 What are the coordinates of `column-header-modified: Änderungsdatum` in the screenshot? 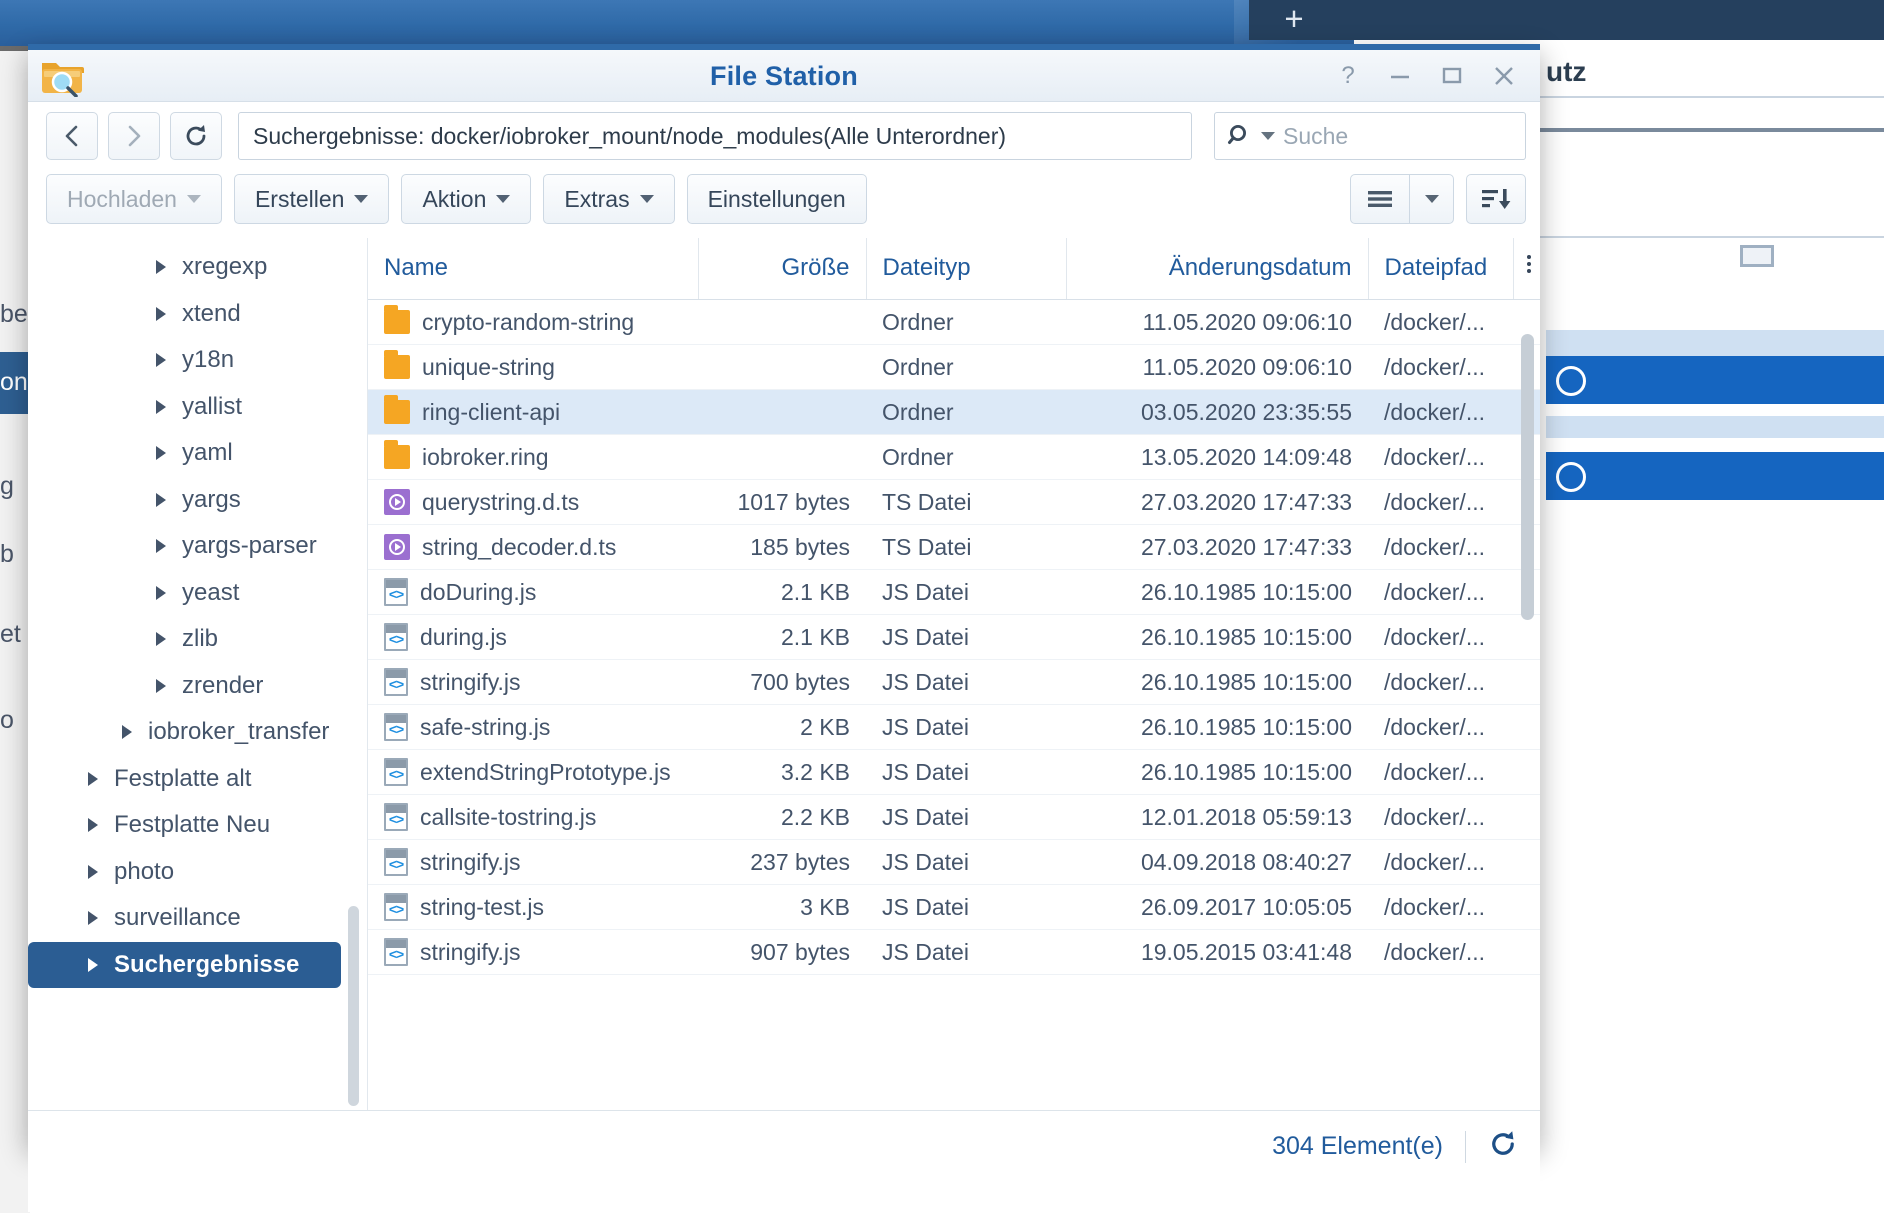 It's located at (1217, 269).